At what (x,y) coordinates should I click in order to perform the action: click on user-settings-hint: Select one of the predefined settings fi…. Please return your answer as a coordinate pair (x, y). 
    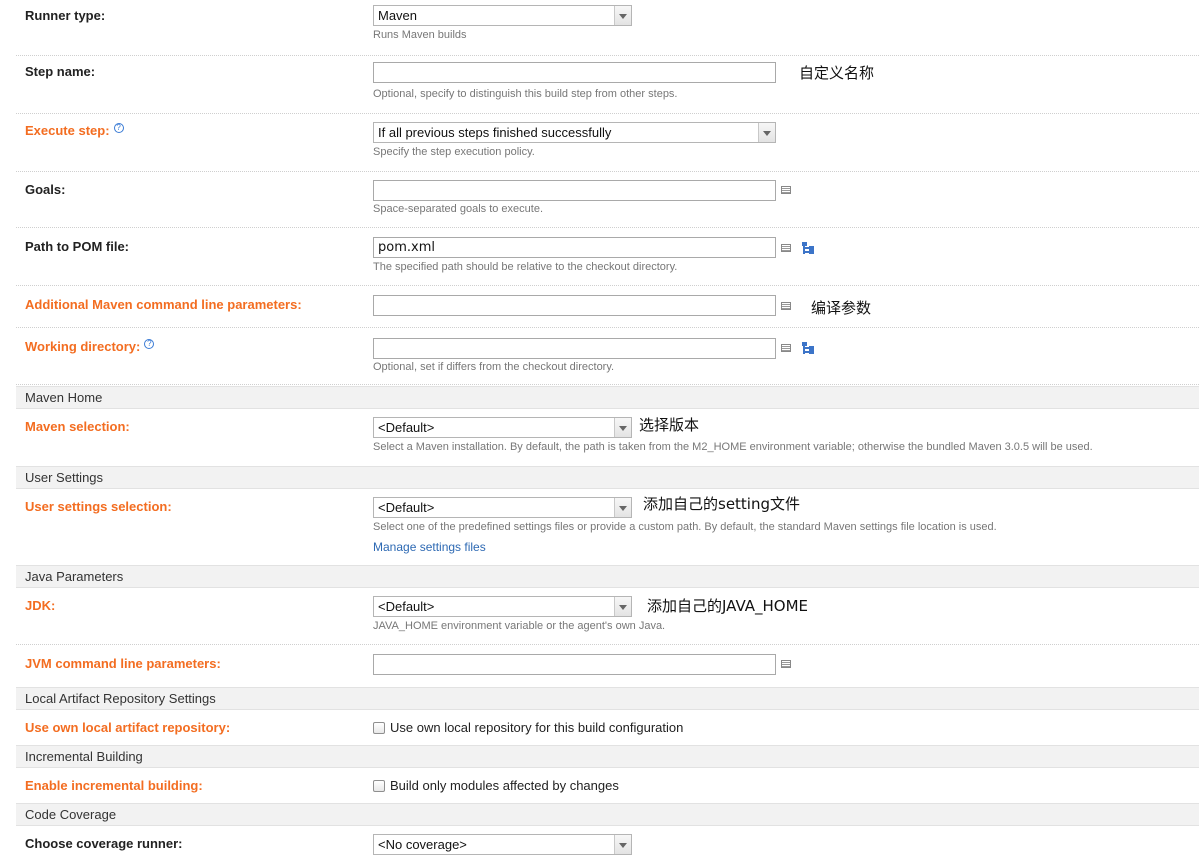
    Looking at the image, I should click on (685, 527).